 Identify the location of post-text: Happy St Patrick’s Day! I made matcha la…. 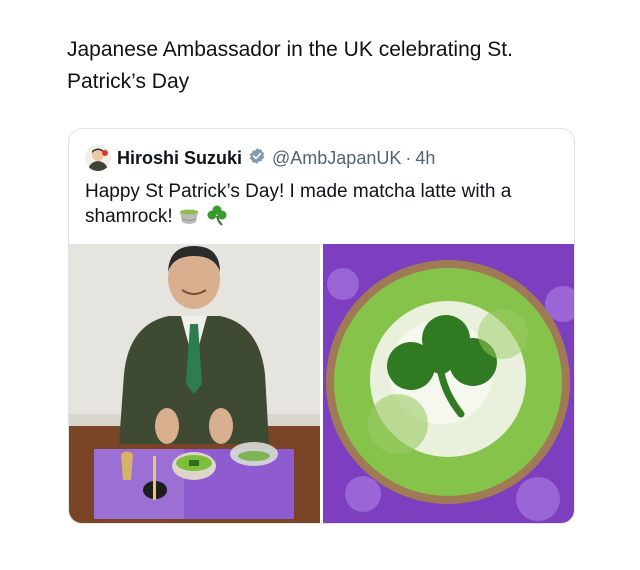
(298, 204).